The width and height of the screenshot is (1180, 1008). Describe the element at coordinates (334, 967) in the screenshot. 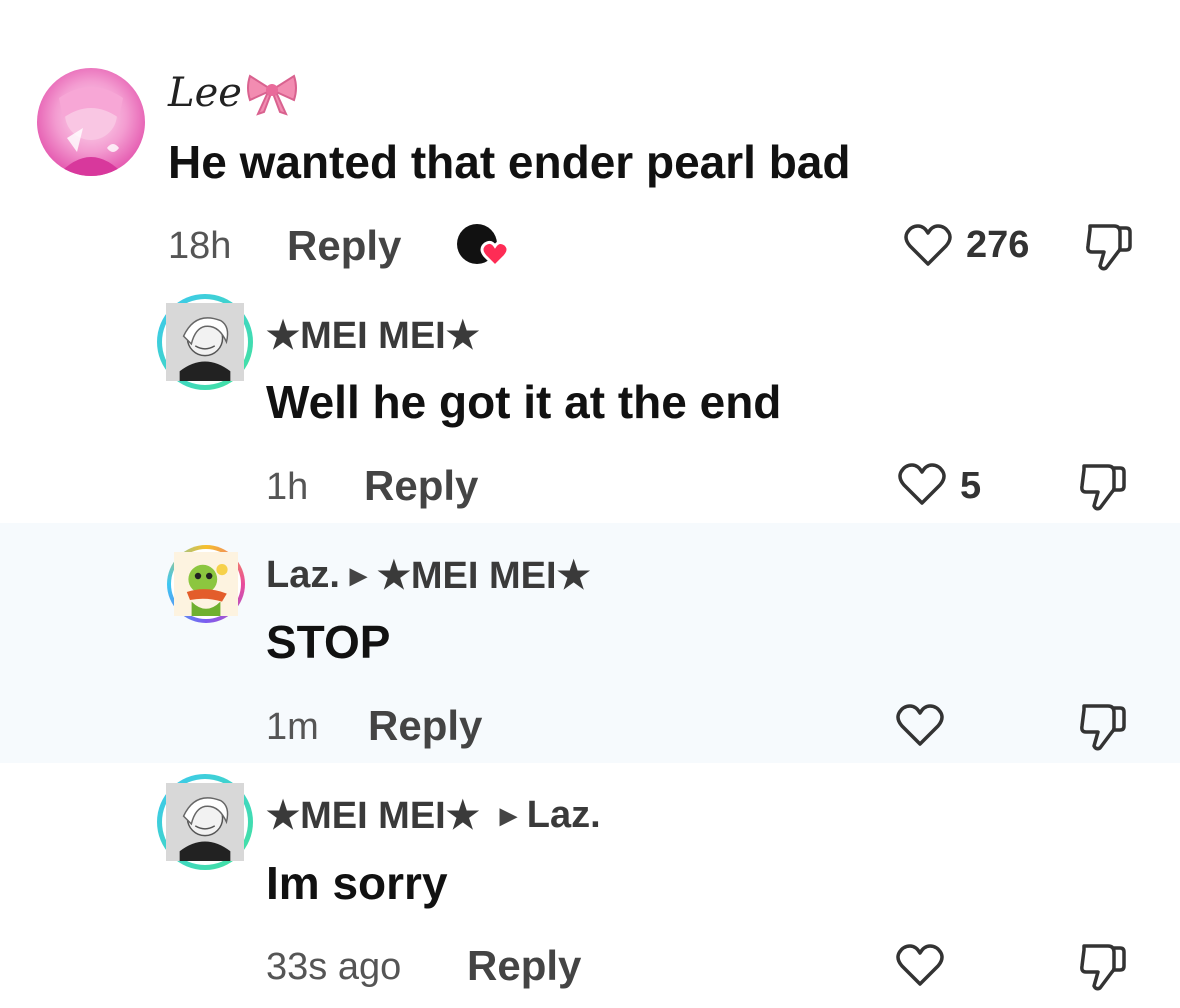

I see `timestamp: 33s ago` at that location.